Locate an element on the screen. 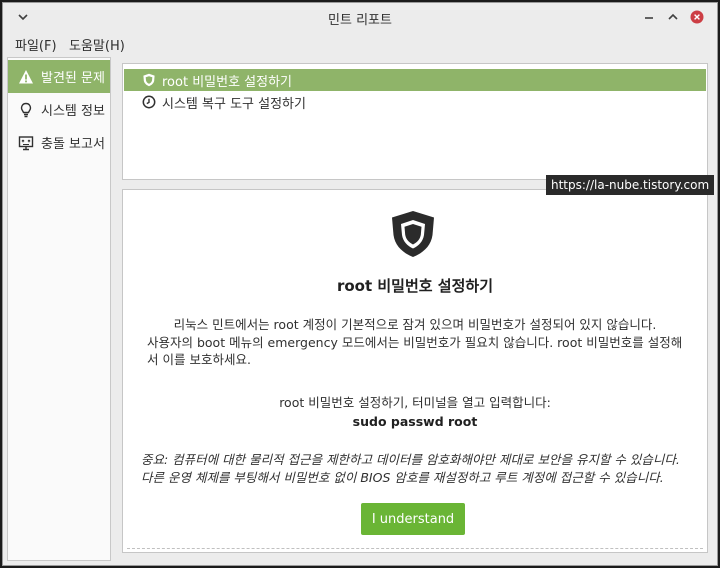  menu-file: 파일(F) is located at coordinates (36, 44).